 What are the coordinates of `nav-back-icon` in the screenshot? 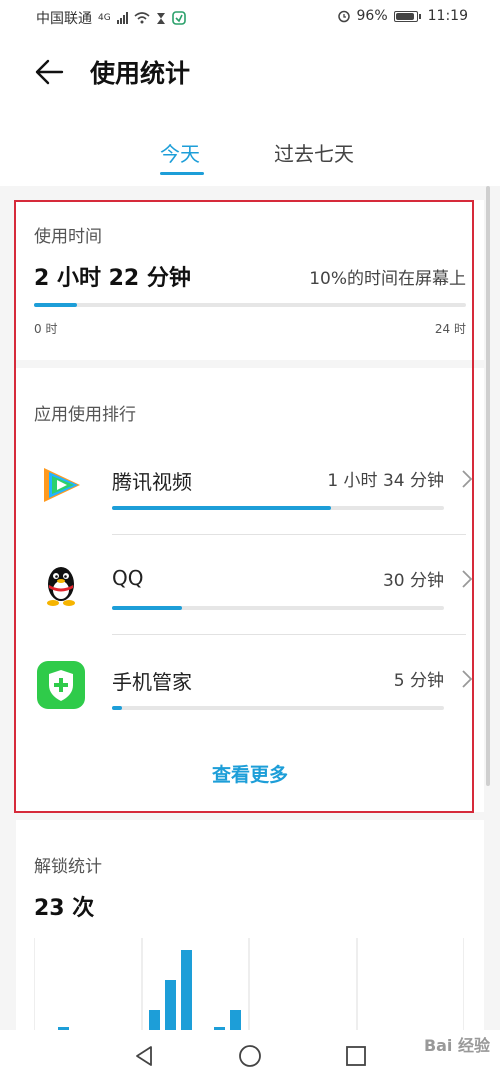 It's located at (144, 1056).